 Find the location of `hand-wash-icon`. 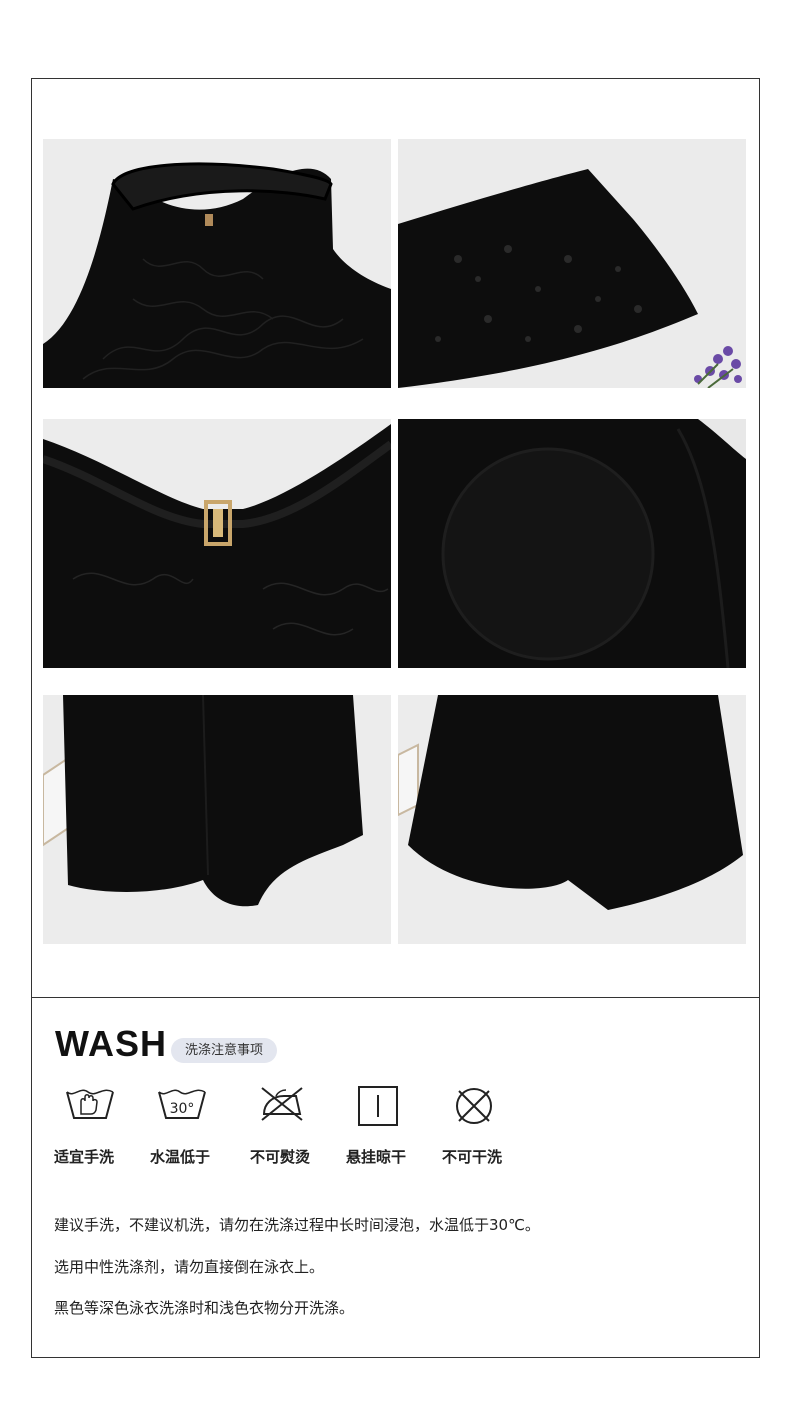

hand-wash-icon is located at coordinates (90, 1104).